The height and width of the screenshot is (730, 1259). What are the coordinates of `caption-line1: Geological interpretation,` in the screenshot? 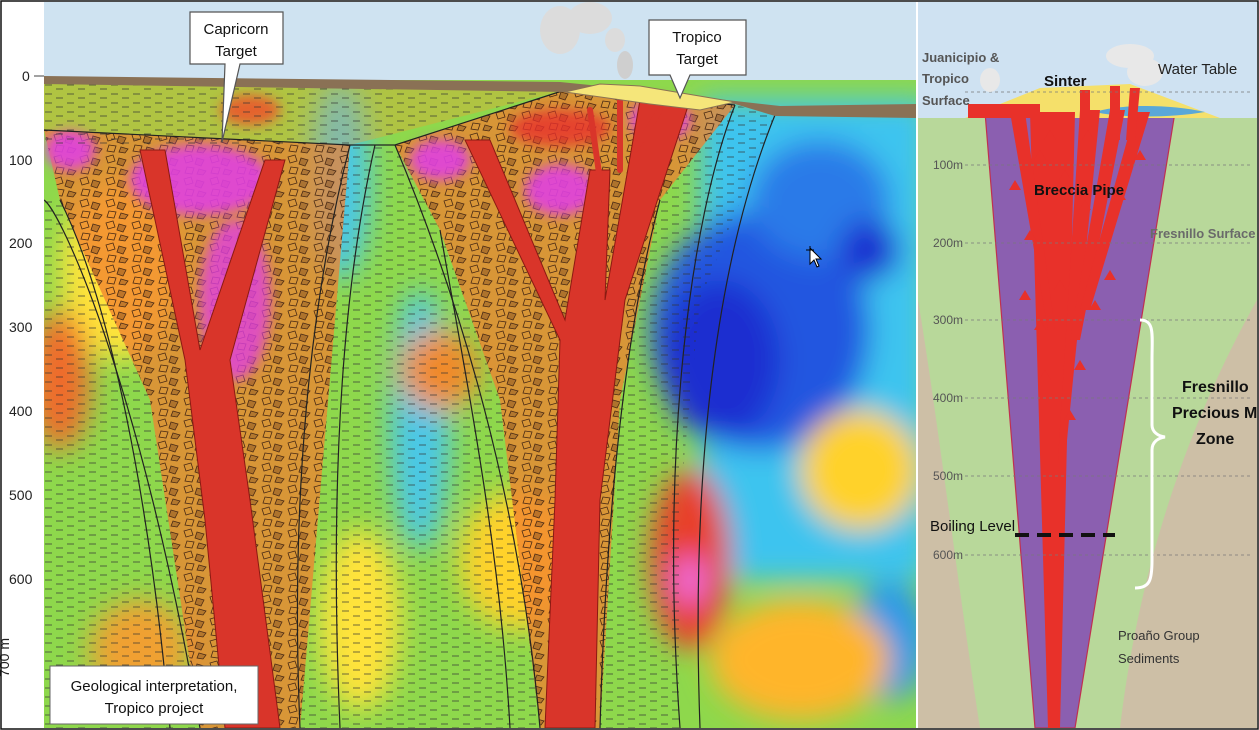 It's located at (154, 686).